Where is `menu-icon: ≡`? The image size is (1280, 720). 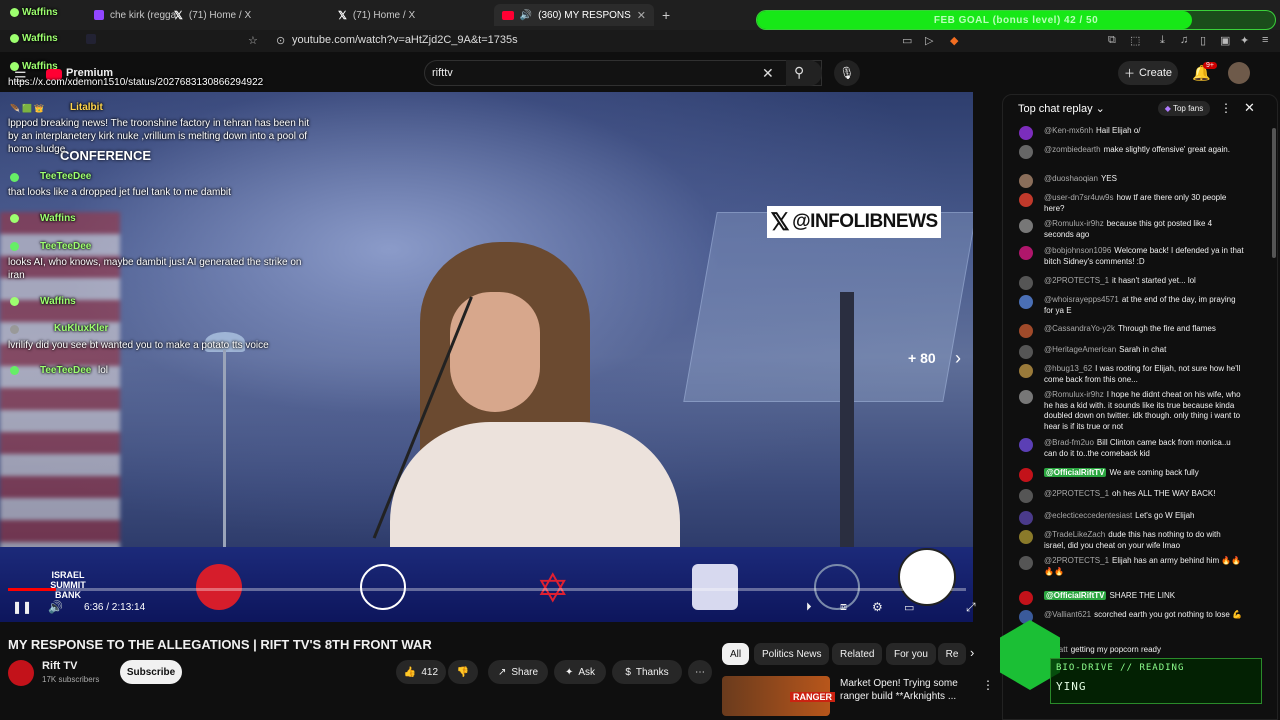
menu-icon: ≡ is located at coordinates (1265, 40).